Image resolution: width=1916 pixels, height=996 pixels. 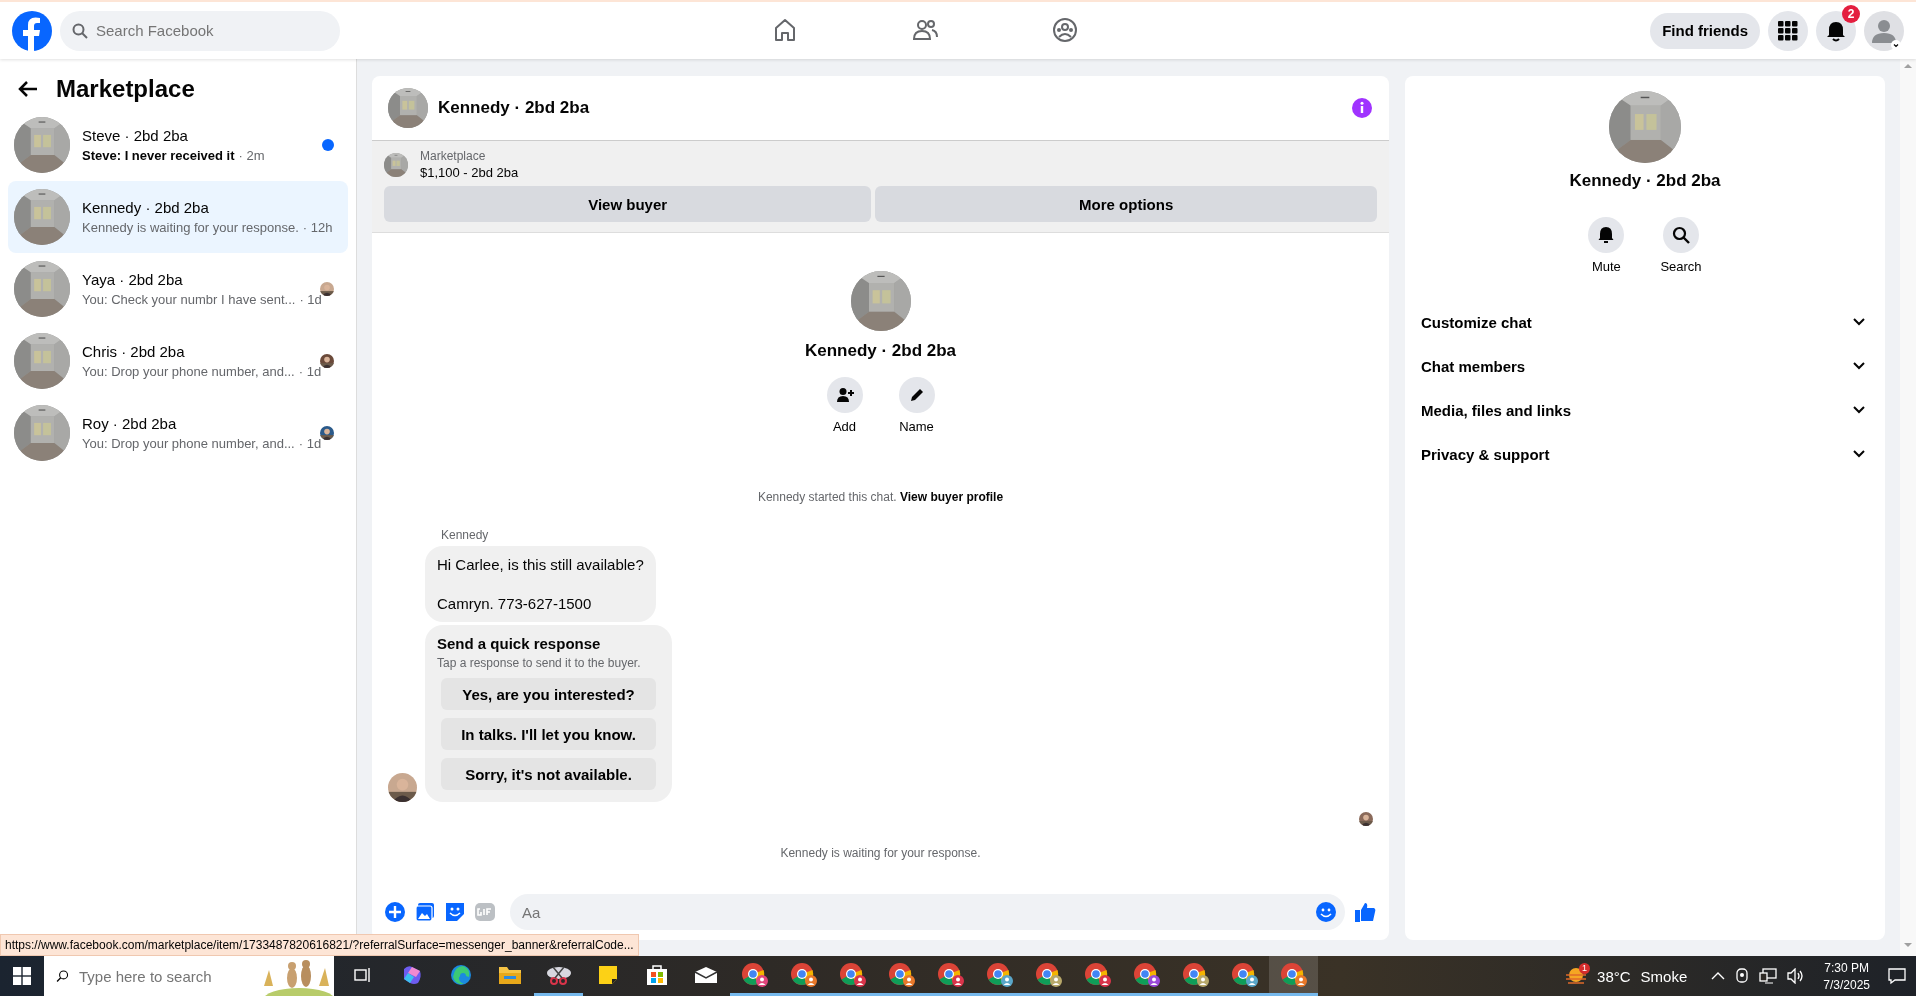 What do you see at coordinates (460, 974) in the screenshot?
I see `browser-icon` at bounding box center [460, 974].